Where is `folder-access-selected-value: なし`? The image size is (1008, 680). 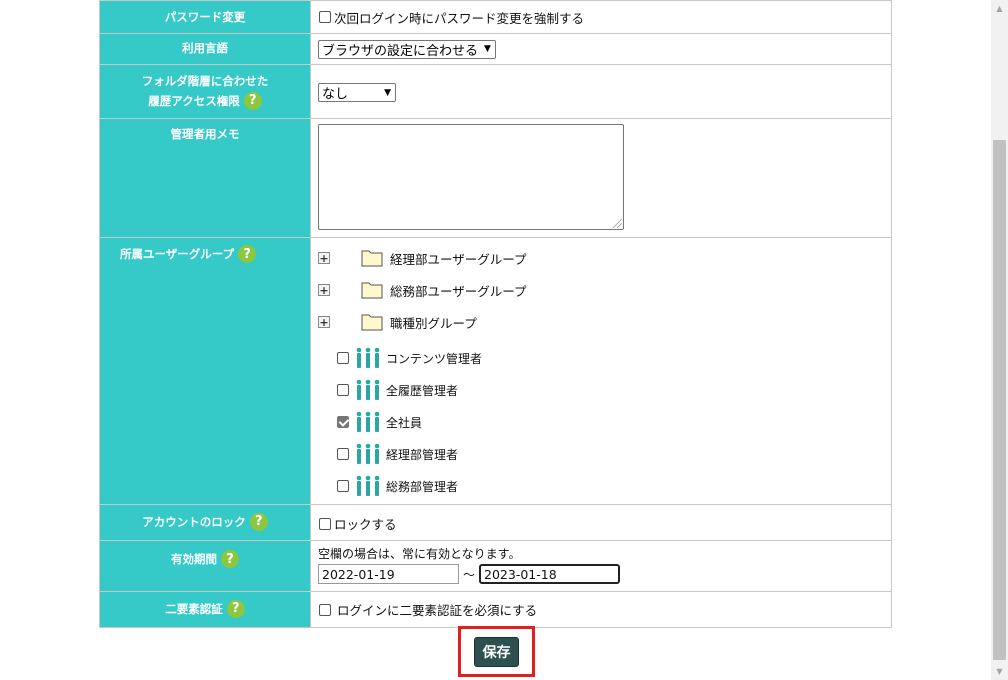 folder-access-selected-value: なし is located at coordinates (335, 94).